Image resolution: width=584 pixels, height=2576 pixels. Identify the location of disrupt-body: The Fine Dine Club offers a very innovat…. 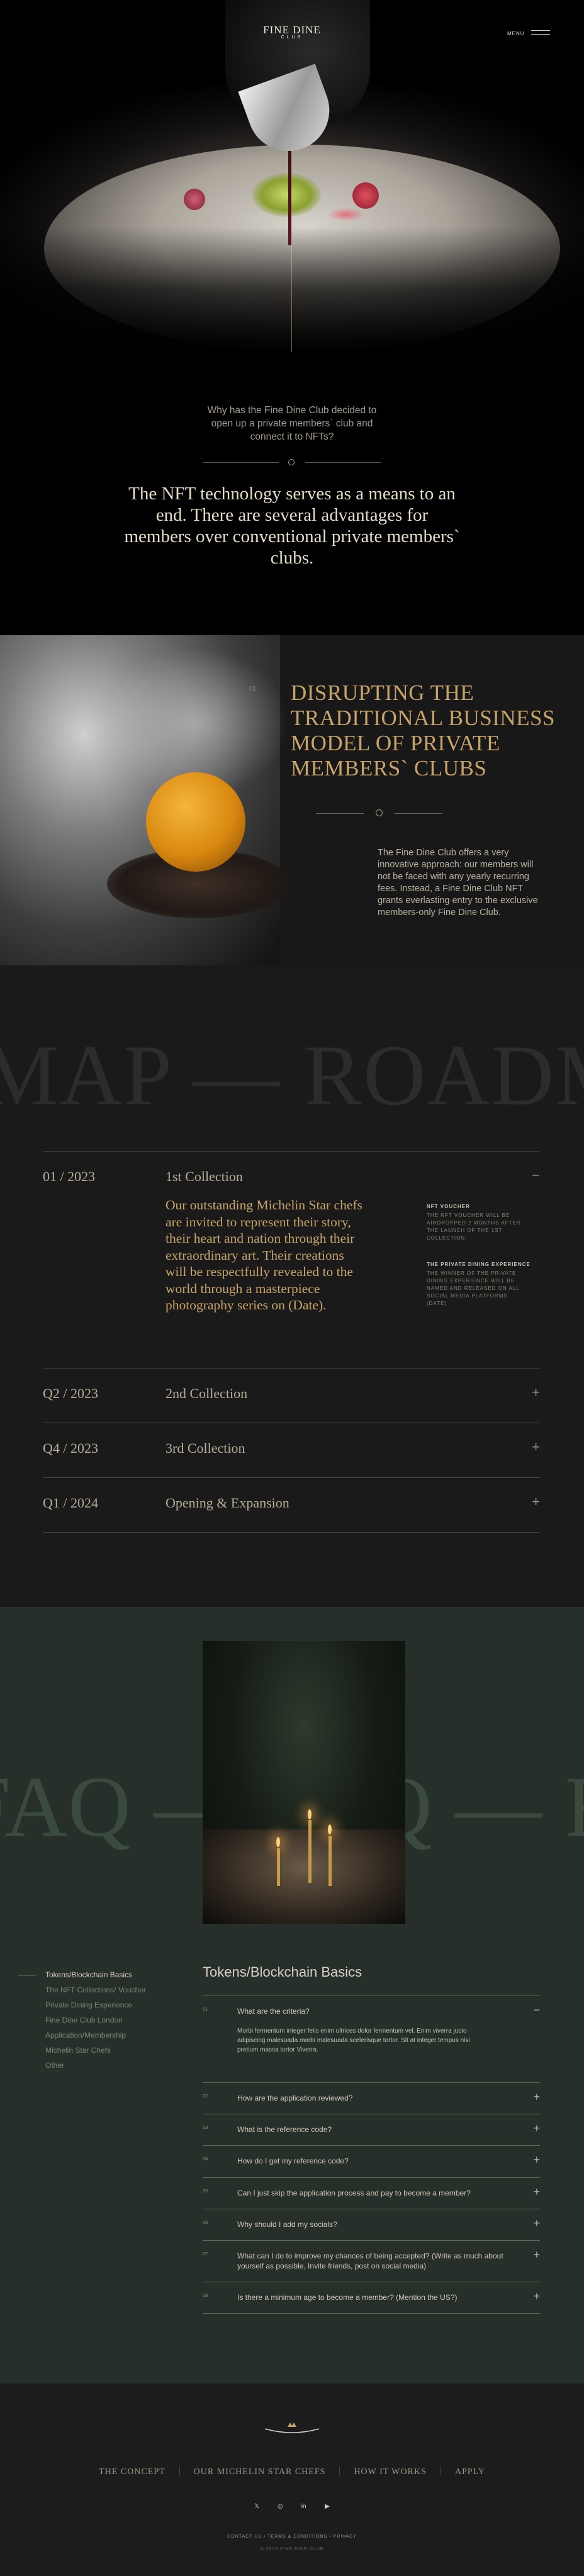
(458, 883).